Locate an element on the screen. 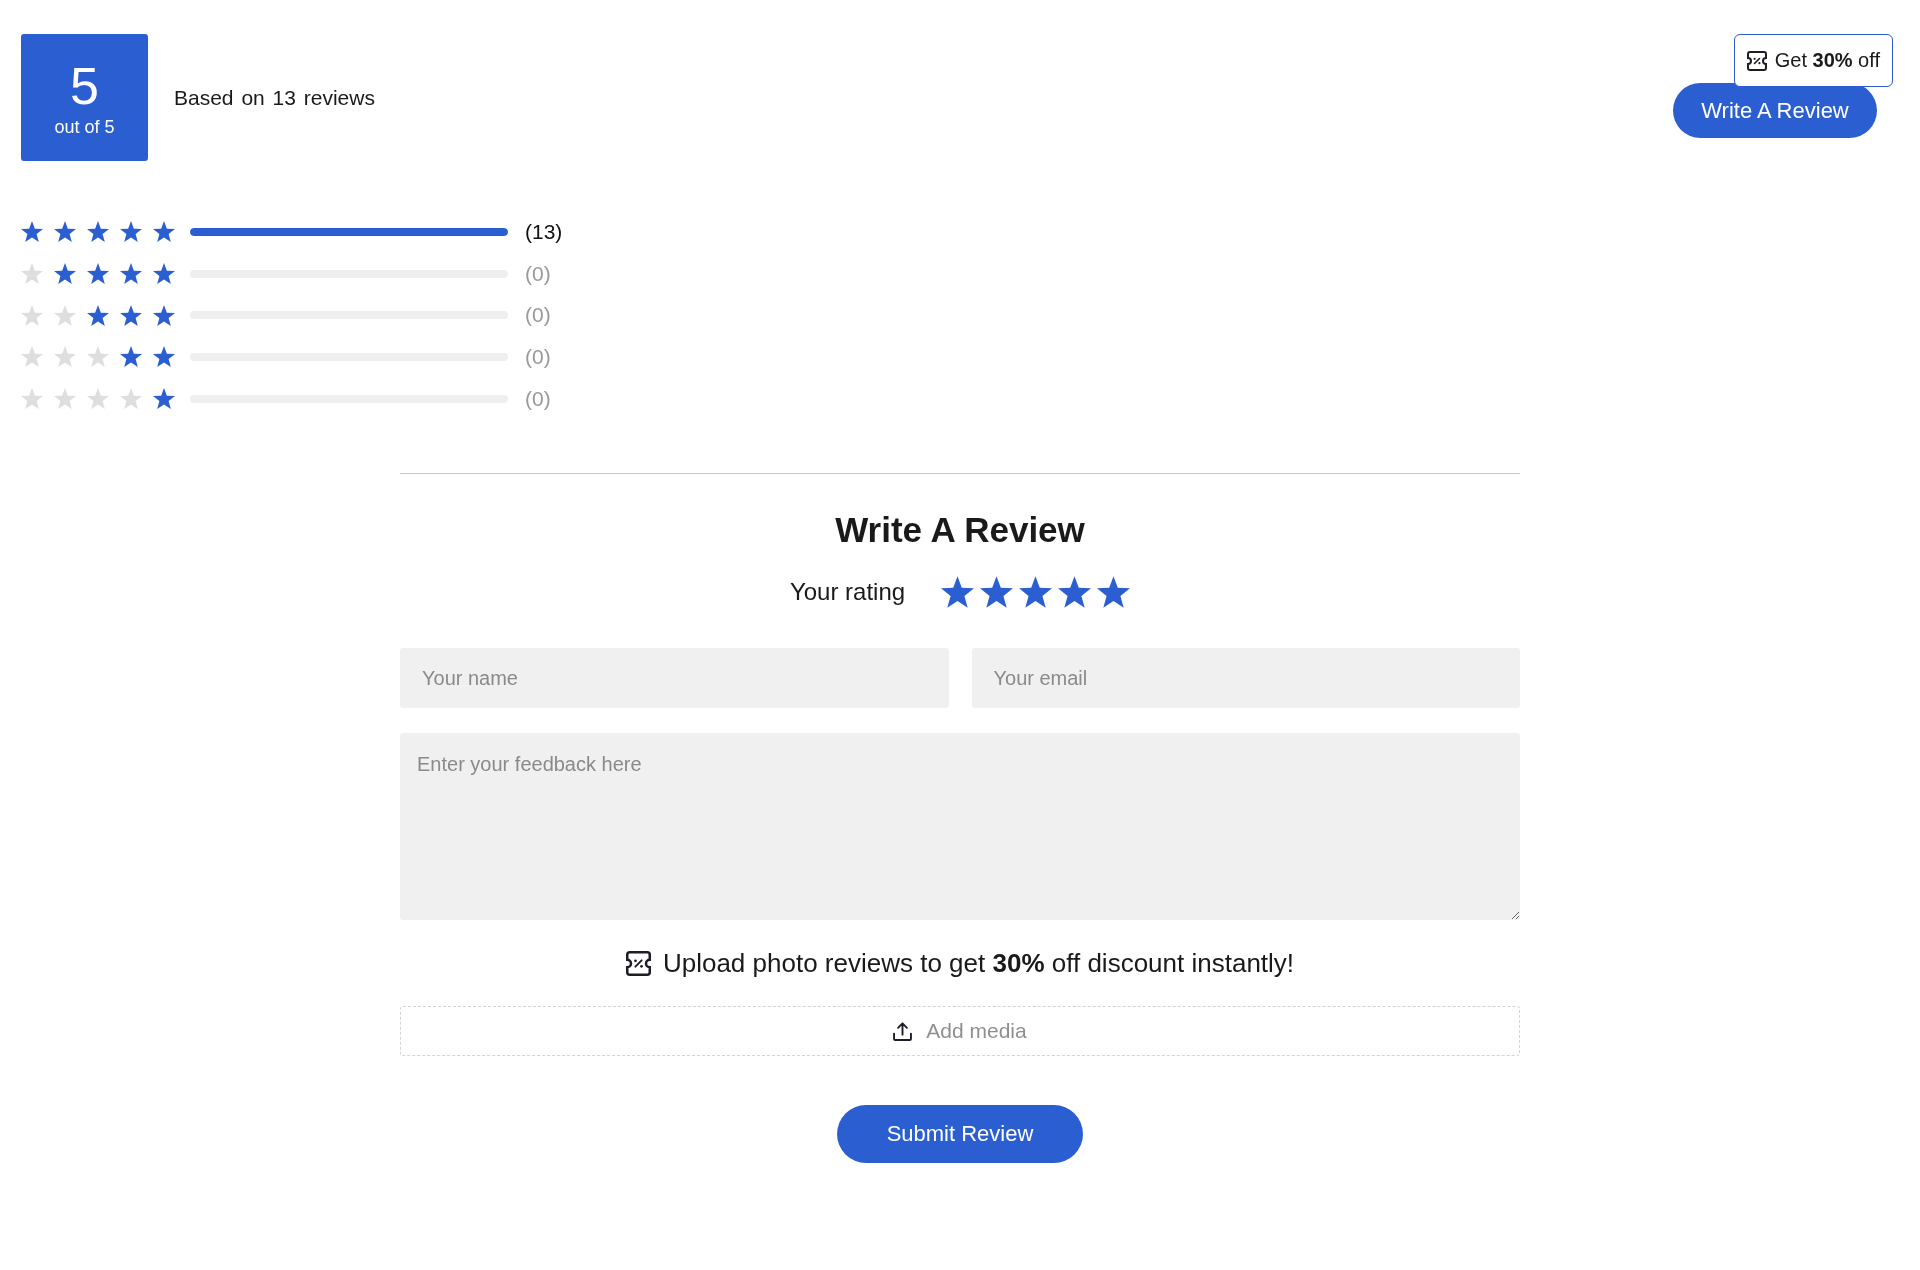 The image size is (1920, 1270). feedback-field: Enter your feedback here is located at coordinates (960, 827).